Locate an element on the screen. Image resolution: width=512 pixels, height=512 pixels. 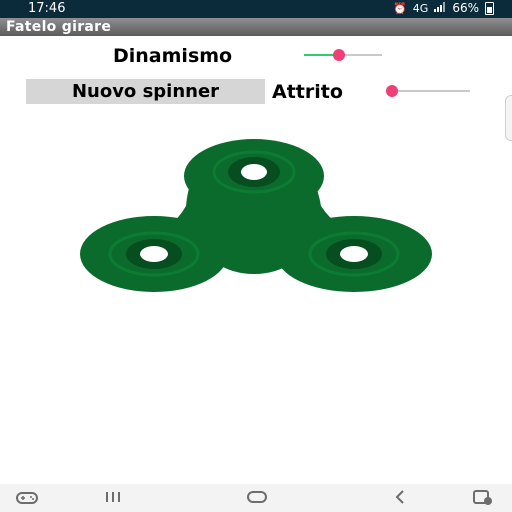
attrito-slider is located at coordinates (428, 91).